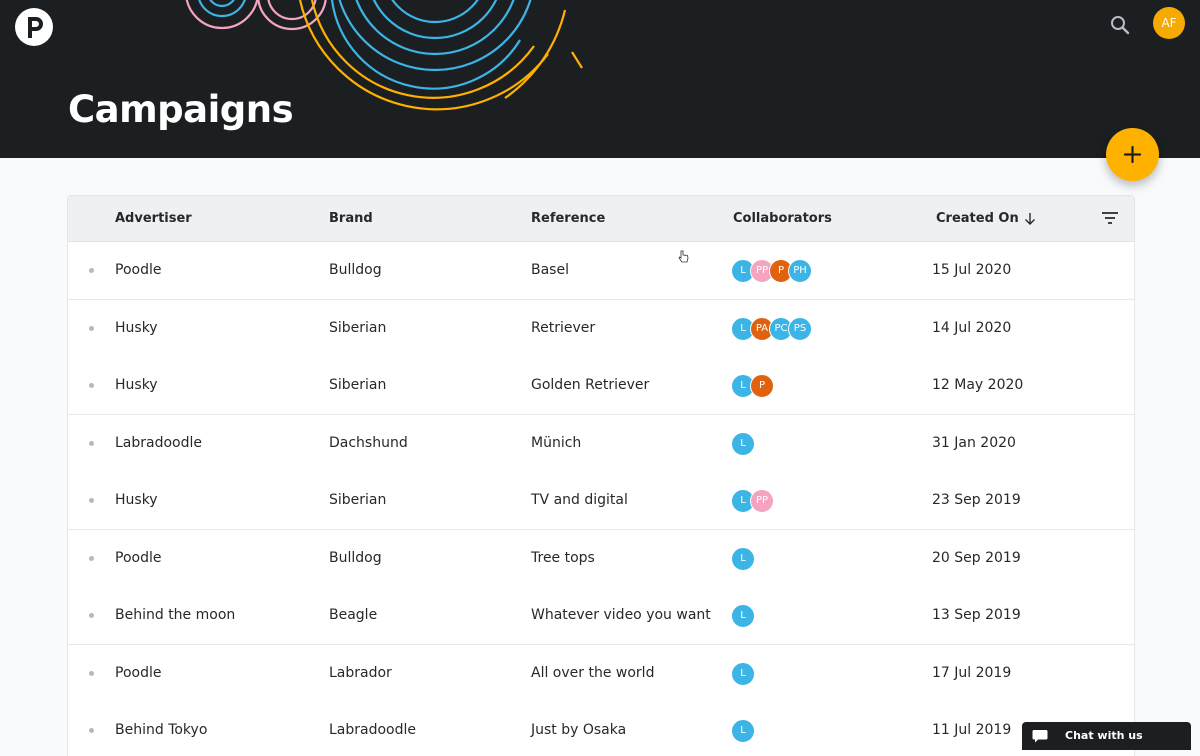  I want to click on search-icon, so click(1120, 25).